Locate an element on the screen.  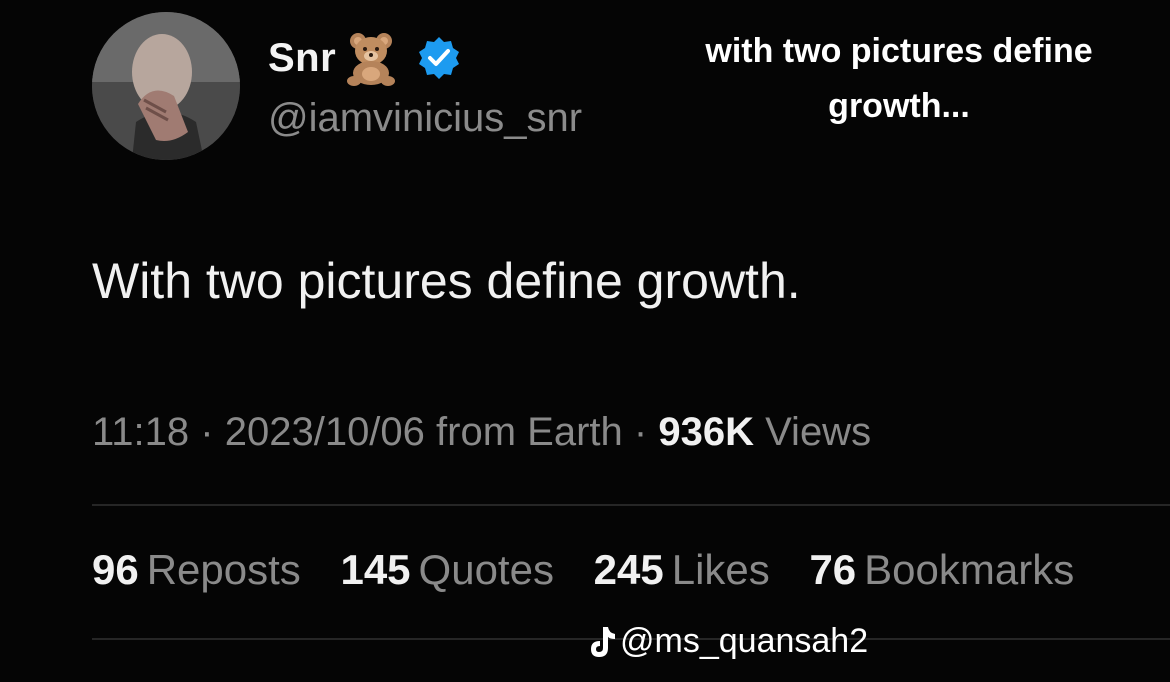
tiktok-watermark: @ms_quansah2 is located at coordinates (728, 641).